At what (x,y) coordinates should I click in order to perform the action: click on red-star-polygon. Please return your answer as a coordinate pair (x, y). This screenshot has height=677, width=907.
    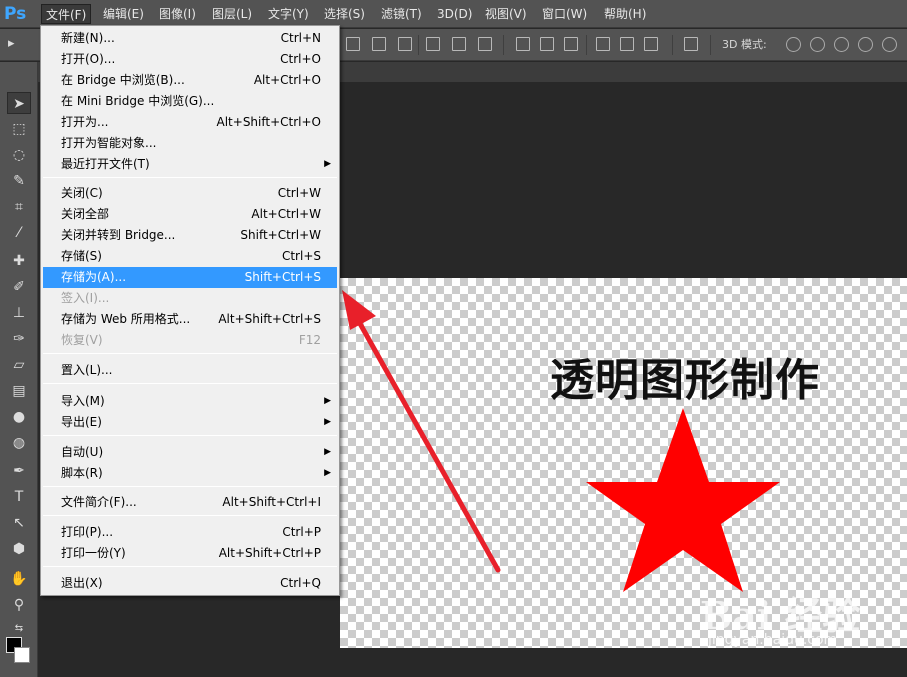
    Looking at the image, I should click on (683, 500).